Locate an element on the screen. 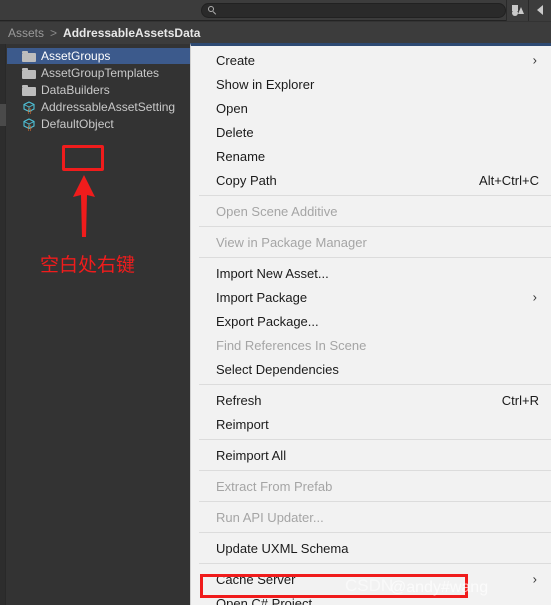 This screenshot has width=551, height=605. menu-item-label: Open C# Project is located at coordinates (264, 600).